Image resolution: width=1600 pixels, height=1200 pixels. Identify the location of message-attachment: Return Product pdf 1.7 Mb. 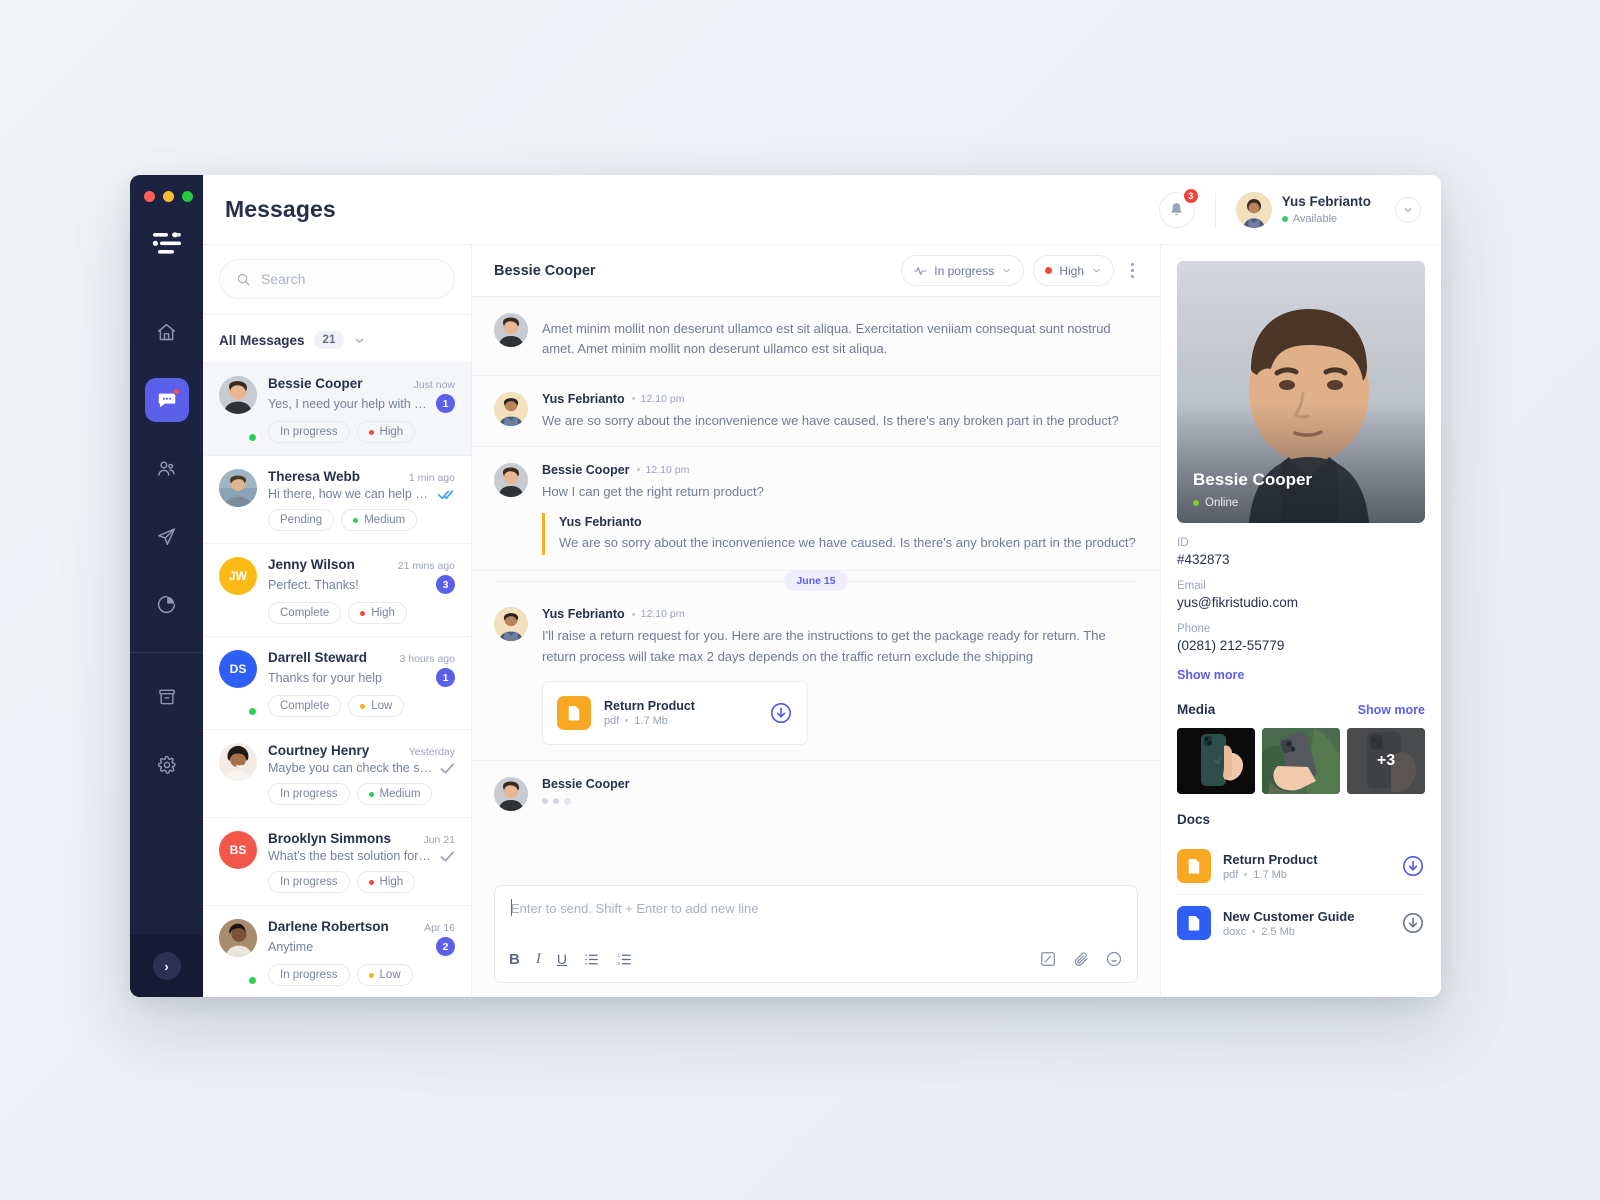
(675, 712).